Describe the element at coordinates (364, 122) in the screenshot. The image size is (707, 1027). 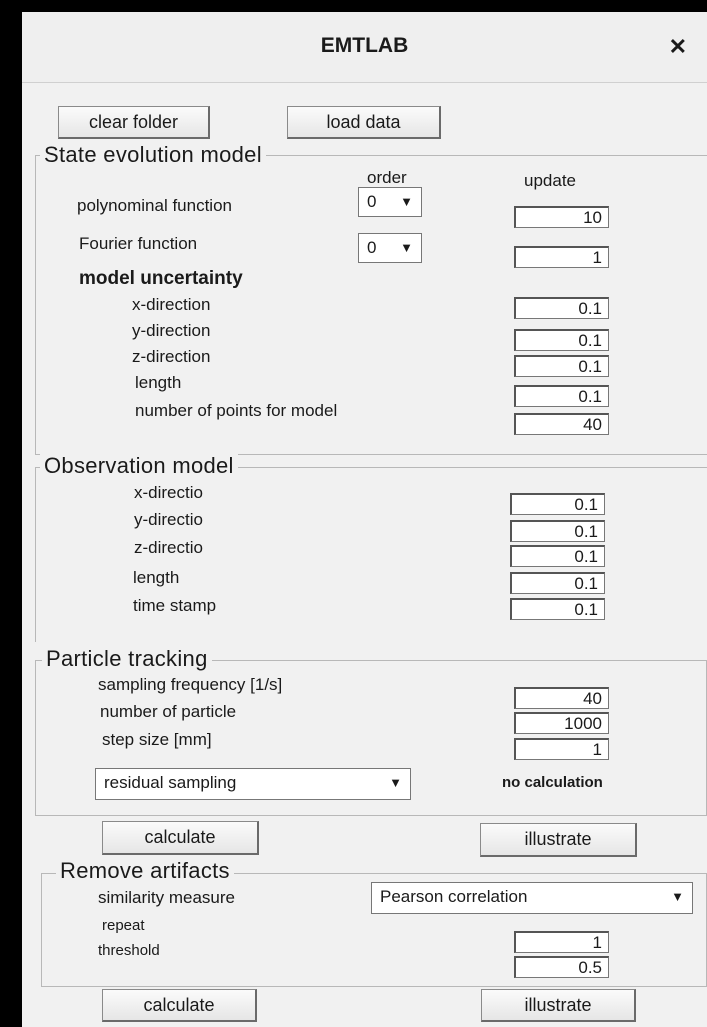
I see `load-data-button: load data` at that location.